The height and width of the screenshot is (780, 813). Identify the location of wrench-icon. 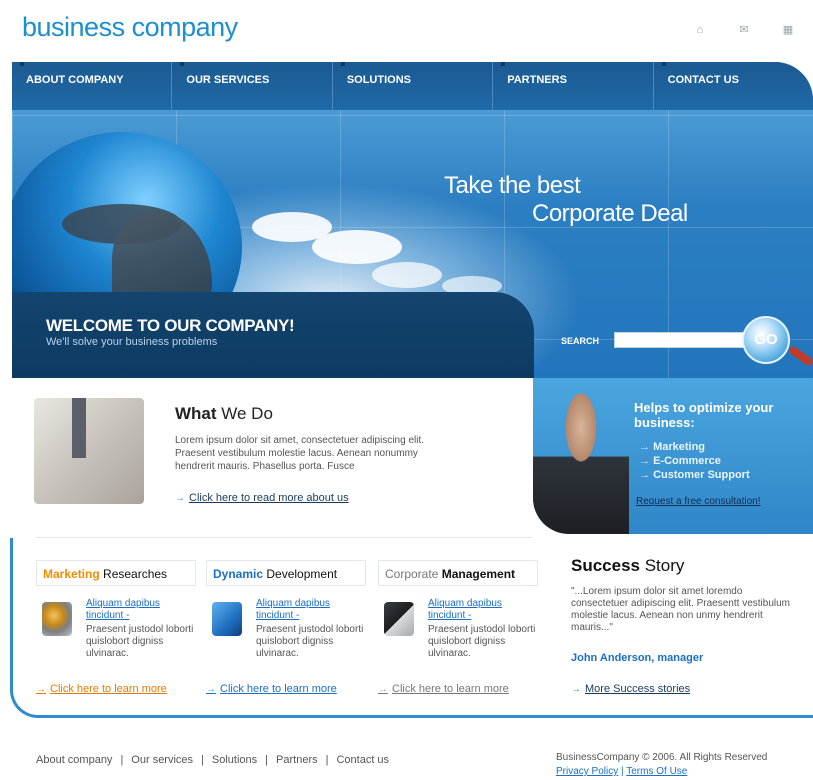
(57, 619).